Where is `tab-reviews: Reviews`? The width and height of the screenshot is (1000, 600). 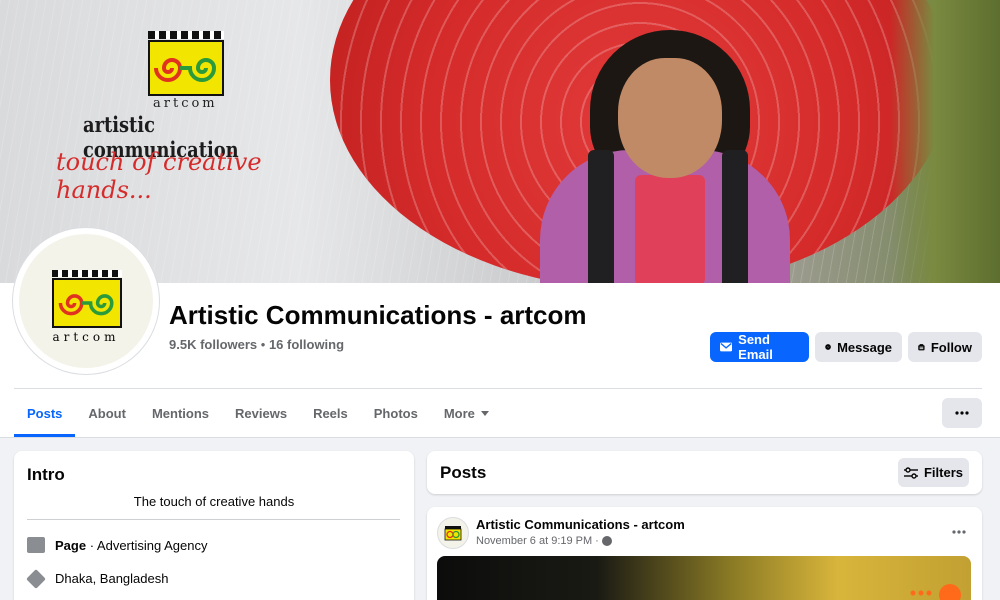 tab-reviews: Reviews is located at coordinates (261, 413).